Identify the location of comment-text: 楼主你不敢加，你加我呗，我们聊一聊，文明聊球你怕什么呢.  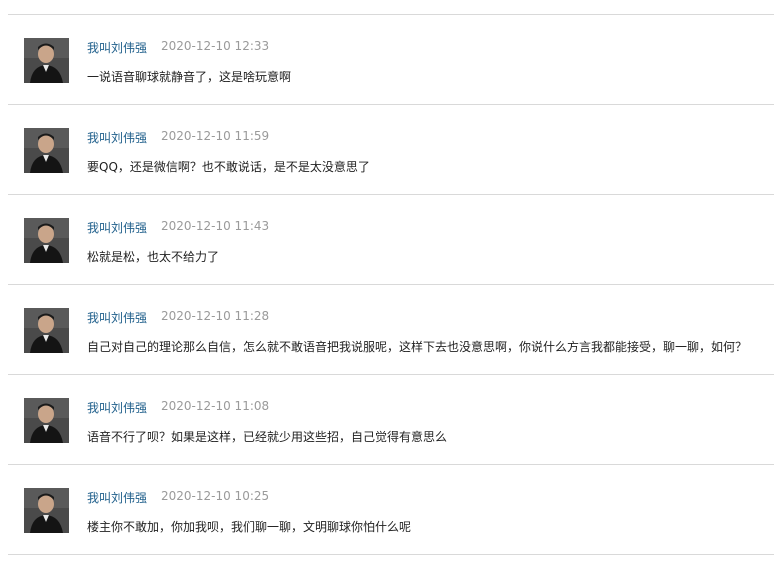
(249, 527).